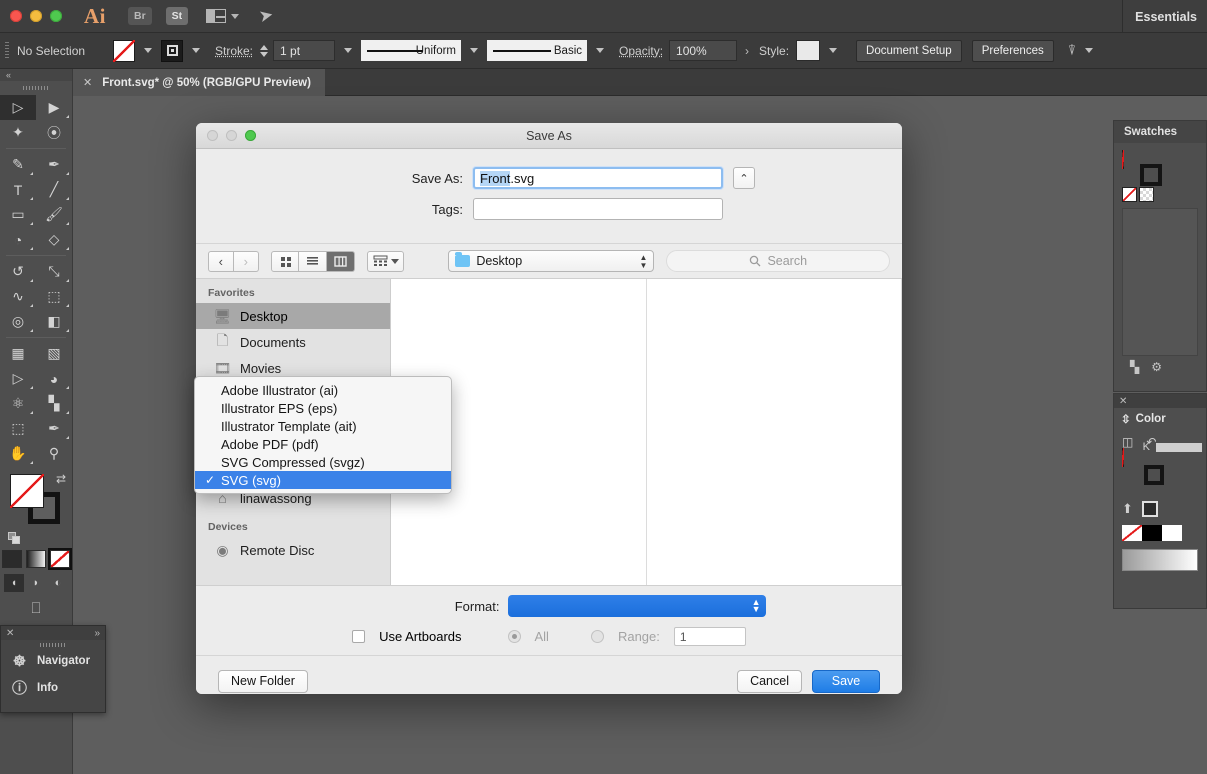  I want to click on bridge-button: Br, so click(140, 16).